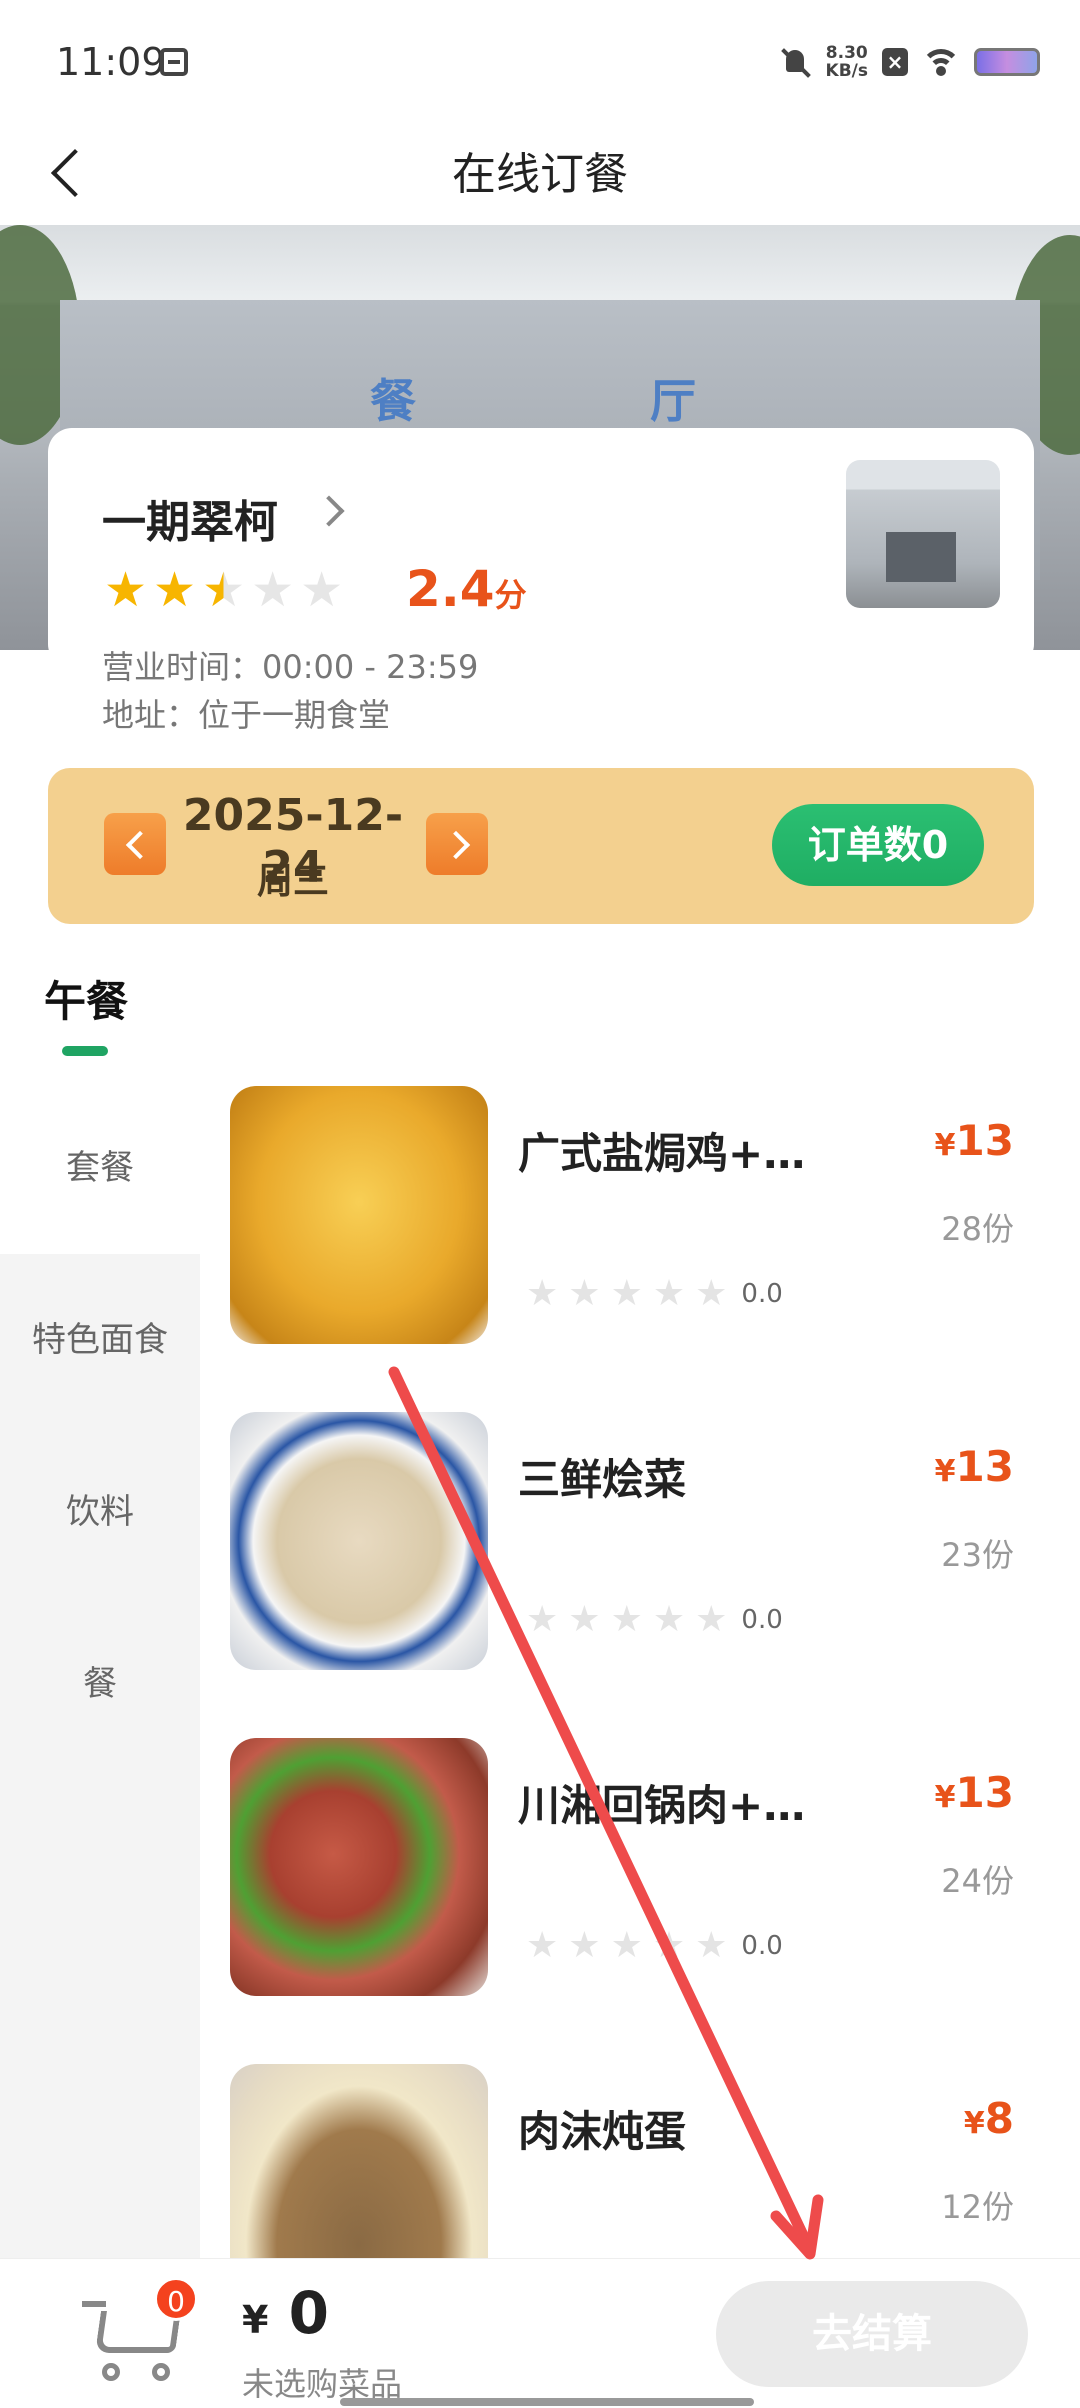 The image size is (1080, 2408). Describe the element at coordinates (977, 1229) in the screenshot. I see `dish-stock: 28份` at that location.